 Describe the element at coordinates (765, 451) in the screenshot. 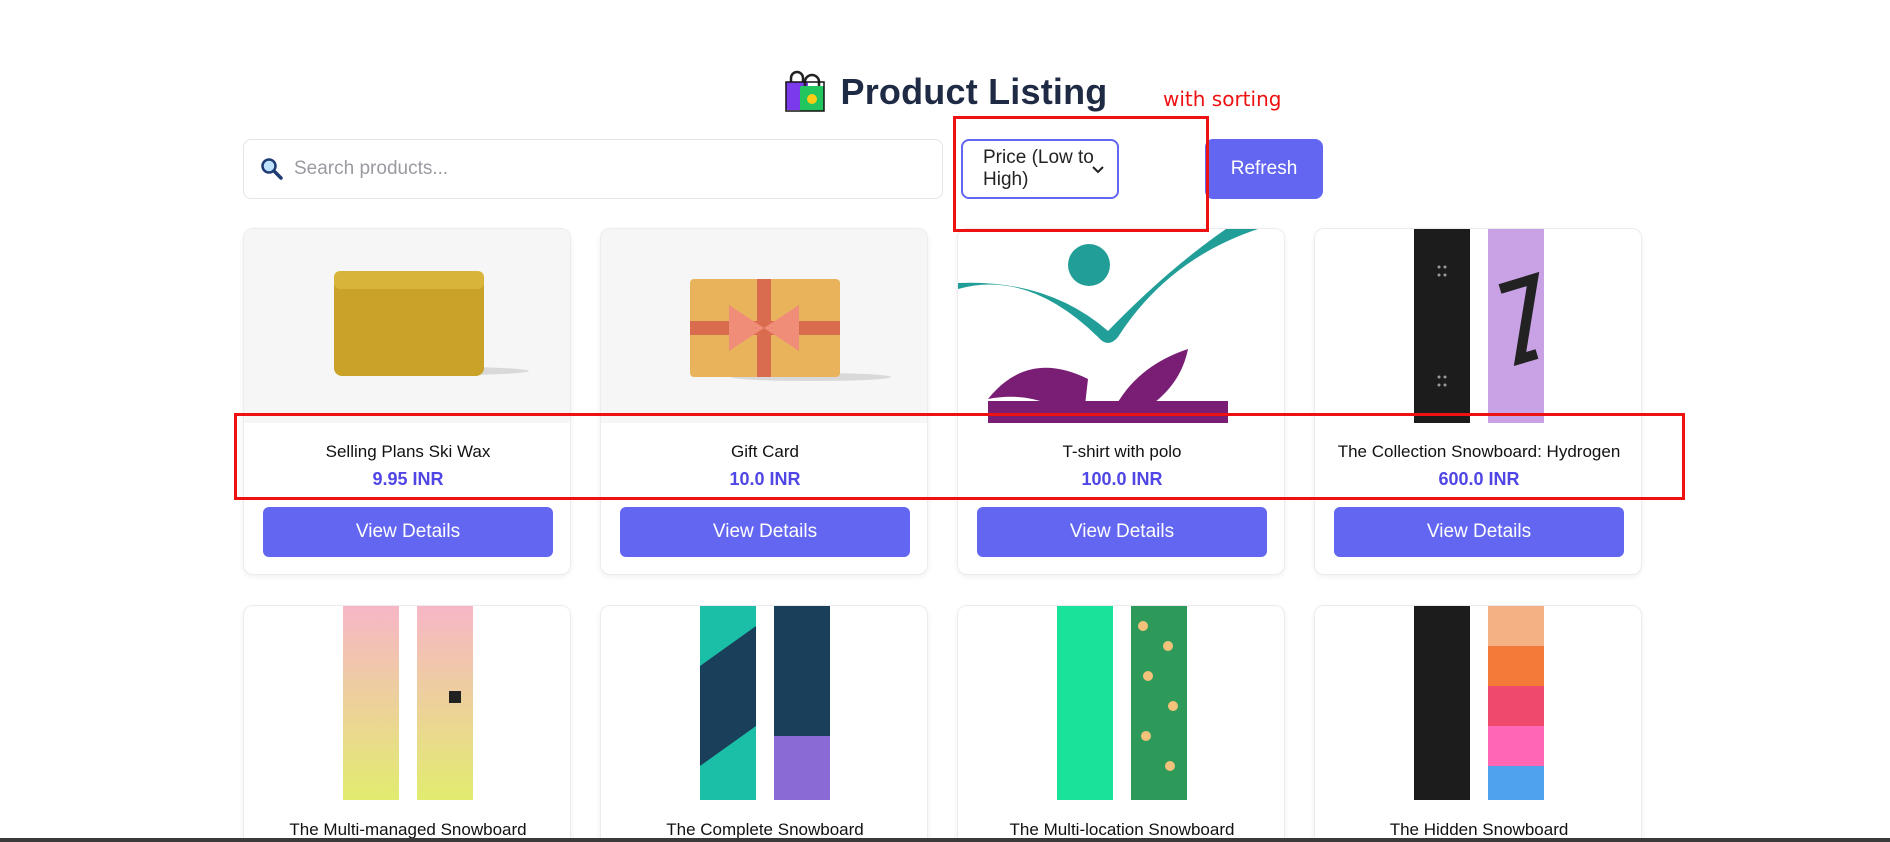

I see `product-name: Gift Card` at that location.